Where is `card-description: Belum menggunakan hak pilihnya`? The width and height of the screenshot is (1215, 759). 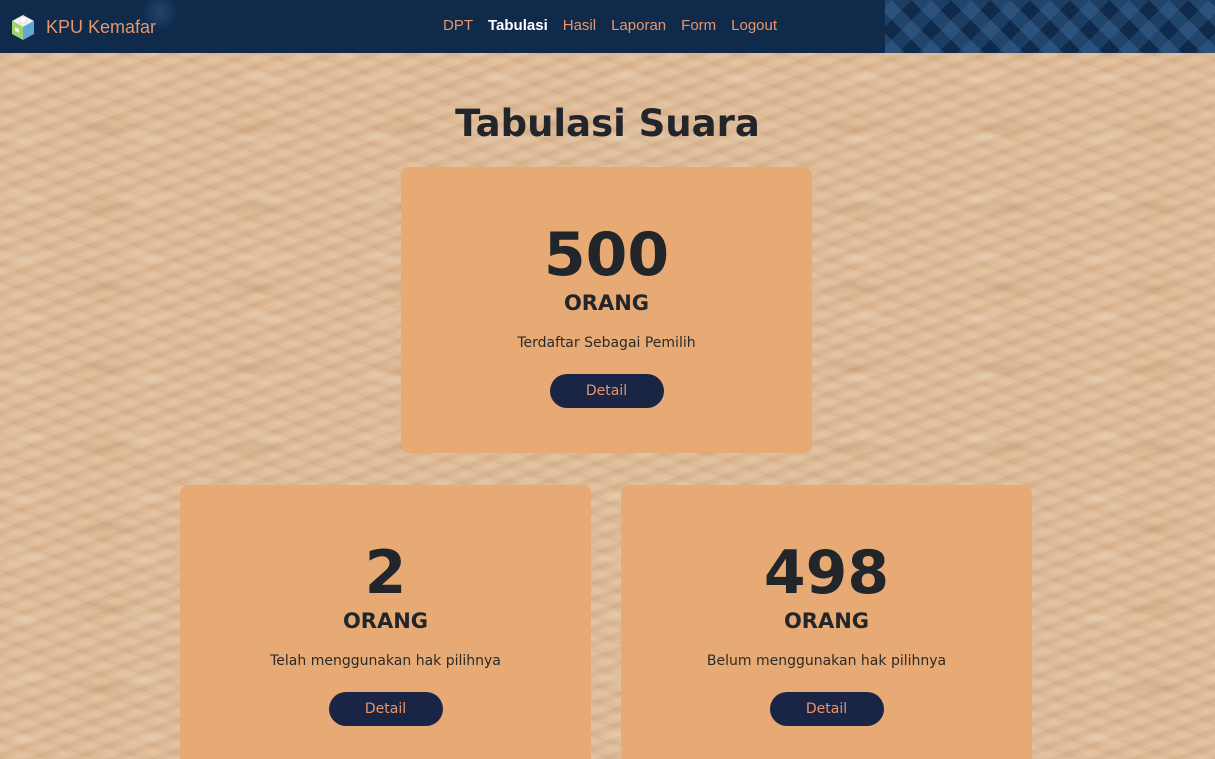
card-description: Belum menggunakan hak pilihnya is located at coordinates (826, 661).